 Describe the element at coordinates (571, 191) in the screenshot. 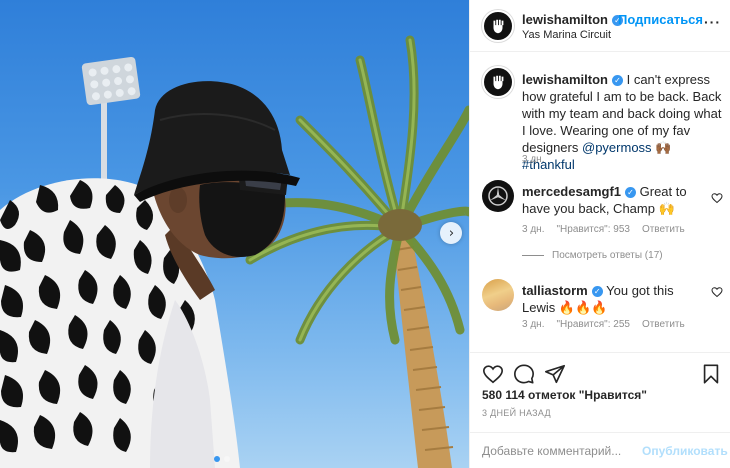

I see `commenter-username: mercedesamgf1` at that location.